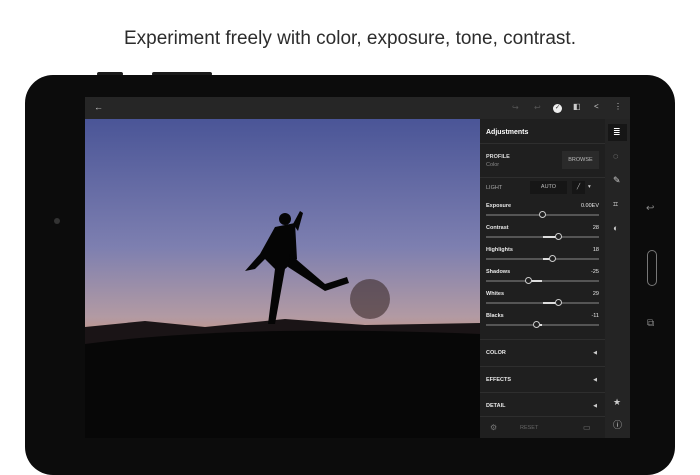 The image size is (700, 475). Describe the element at coordinates (589, 187) in the screenshot. I see `chevron-down-icon: ▾` at that location.